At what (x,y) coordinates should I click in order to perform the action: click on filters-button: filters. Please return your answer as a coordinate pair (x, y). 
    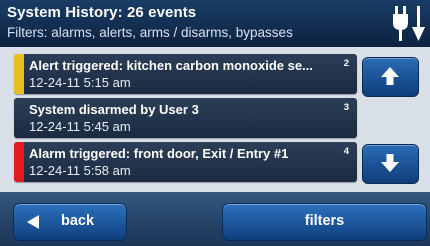
    Looking at the image, I should click on (324, 222).